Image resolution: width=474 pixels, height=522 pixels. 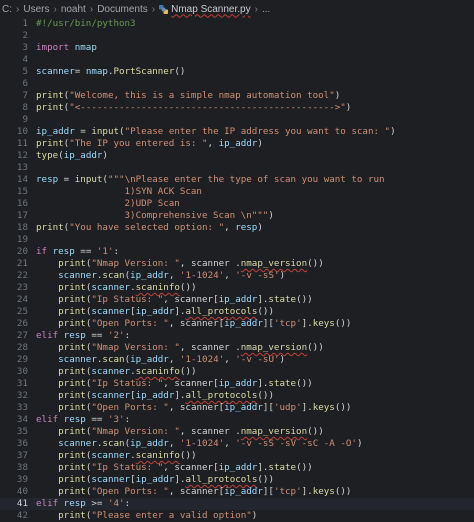 I want to click on code-line: 30 print(scanner.scaninfo()), so click(x=237, y=372).